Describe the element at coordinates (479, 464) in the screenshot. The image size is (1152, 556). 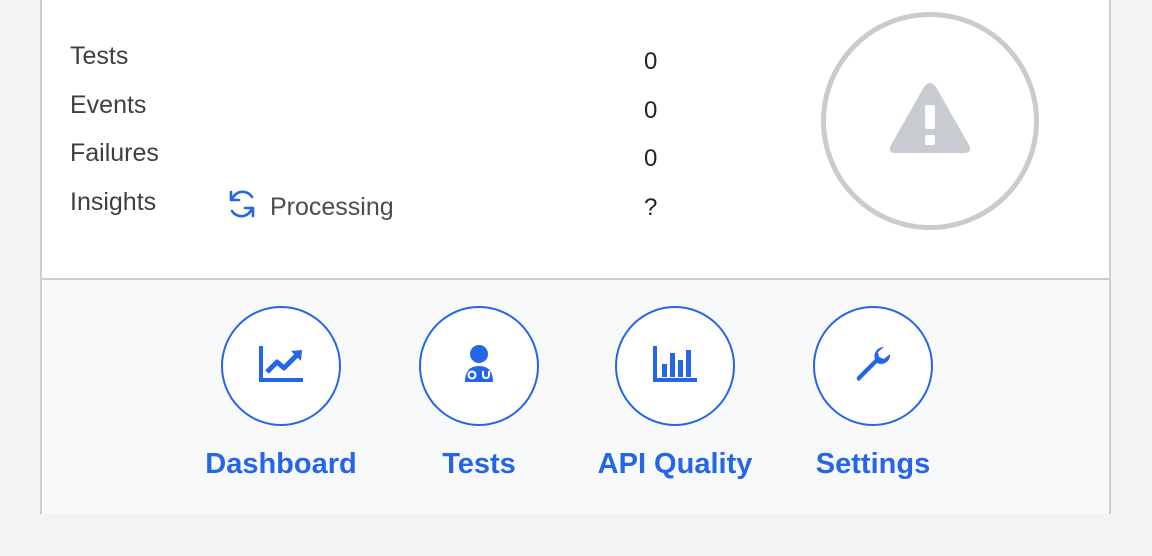
I see `nav-tests-label: Tests` at that location.